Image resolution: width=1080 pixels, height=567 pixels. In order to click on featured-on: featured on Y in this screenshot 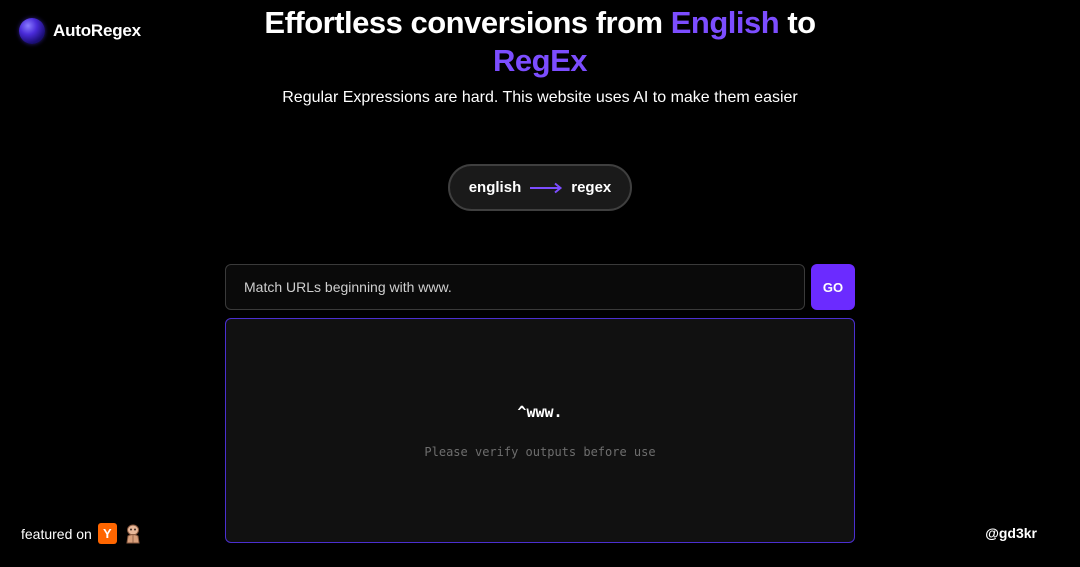, I will do `click(82, 533)`.